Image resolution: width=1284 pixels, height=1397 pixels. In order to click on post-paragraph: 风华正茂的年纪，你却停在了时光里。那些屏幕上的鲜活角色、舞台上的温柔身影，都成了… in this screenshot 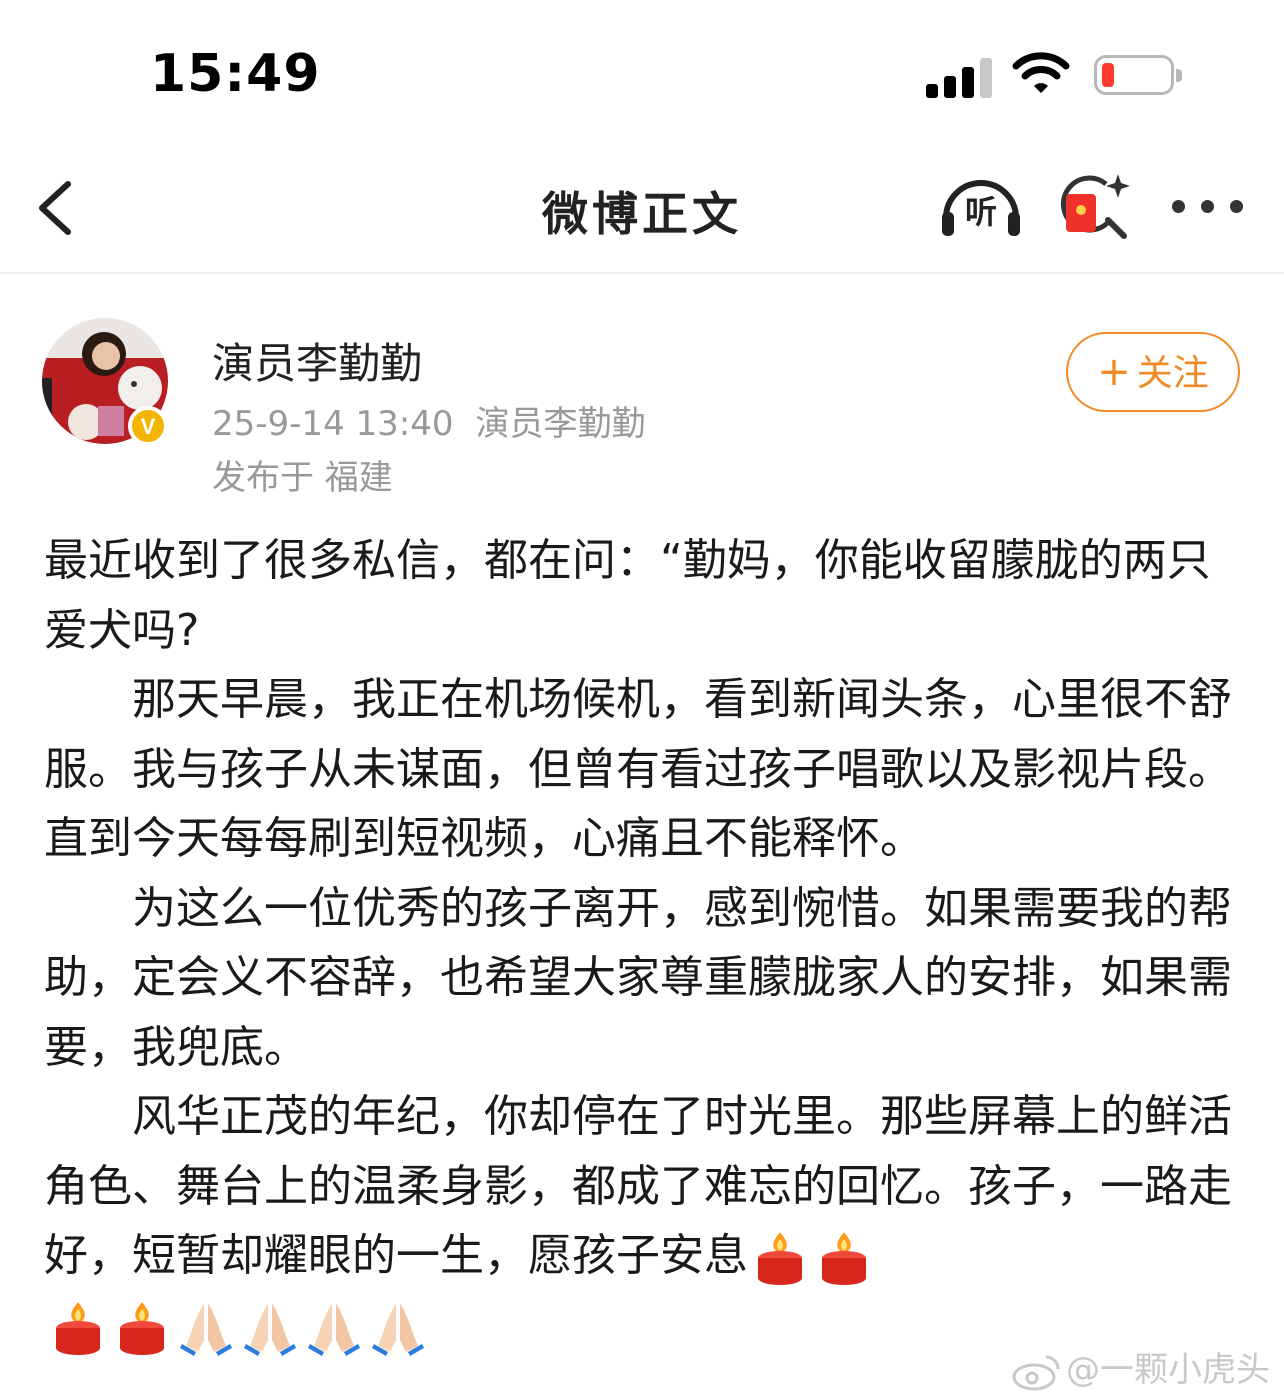, I will do `click(644, 1186)`.